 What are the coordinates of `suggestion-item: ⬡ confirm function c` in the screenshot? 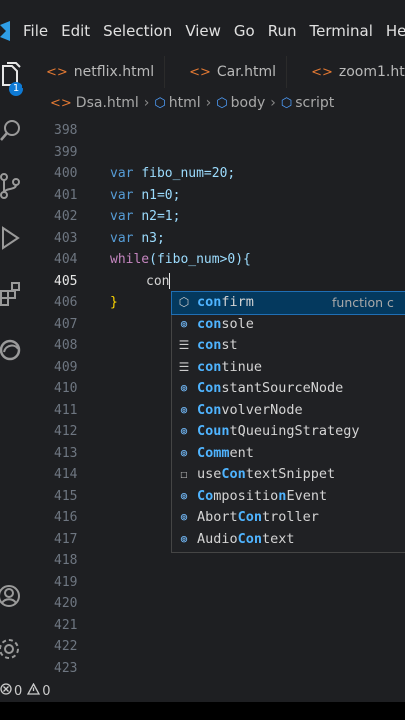 It's located at (288, 303).